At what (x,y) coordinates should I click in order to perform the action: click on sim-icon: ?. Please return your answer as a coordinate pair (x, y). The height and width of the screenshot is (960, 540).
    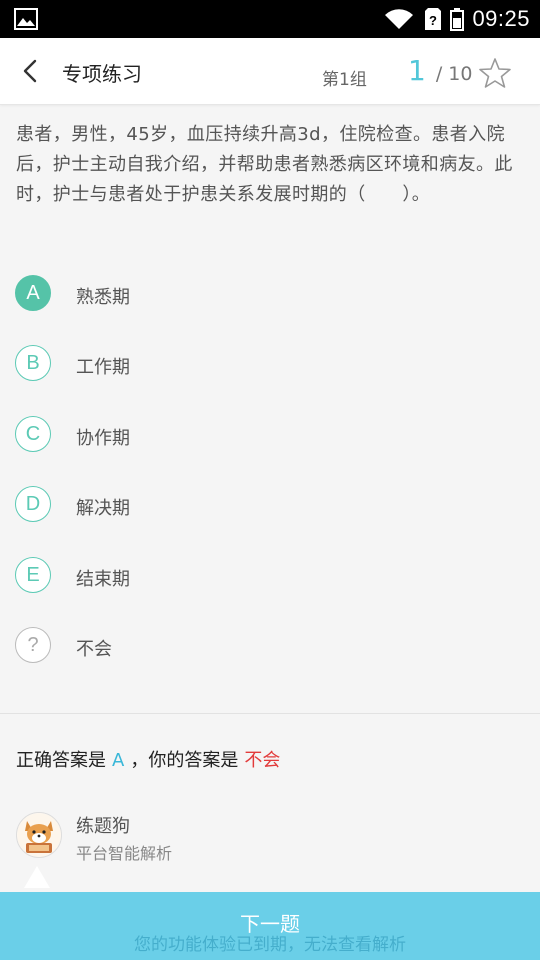
    Looking at the image, I should click on (433, 19).